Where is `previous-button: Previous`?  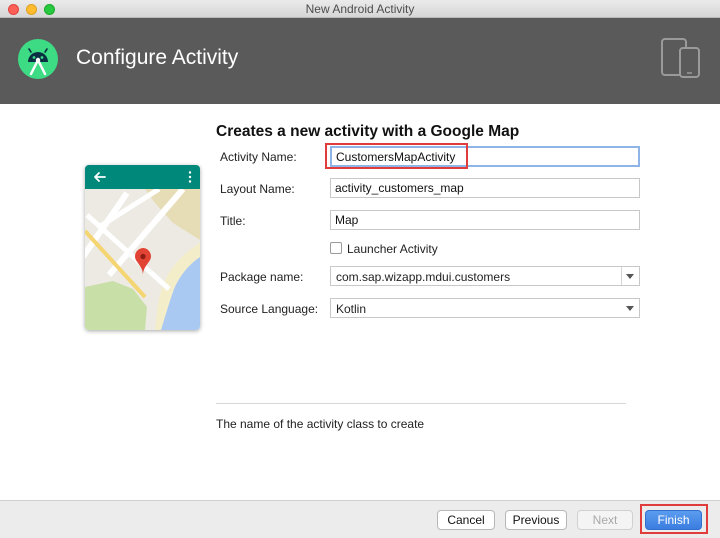
previous-button: Previous is located at coordinates (536, 520).